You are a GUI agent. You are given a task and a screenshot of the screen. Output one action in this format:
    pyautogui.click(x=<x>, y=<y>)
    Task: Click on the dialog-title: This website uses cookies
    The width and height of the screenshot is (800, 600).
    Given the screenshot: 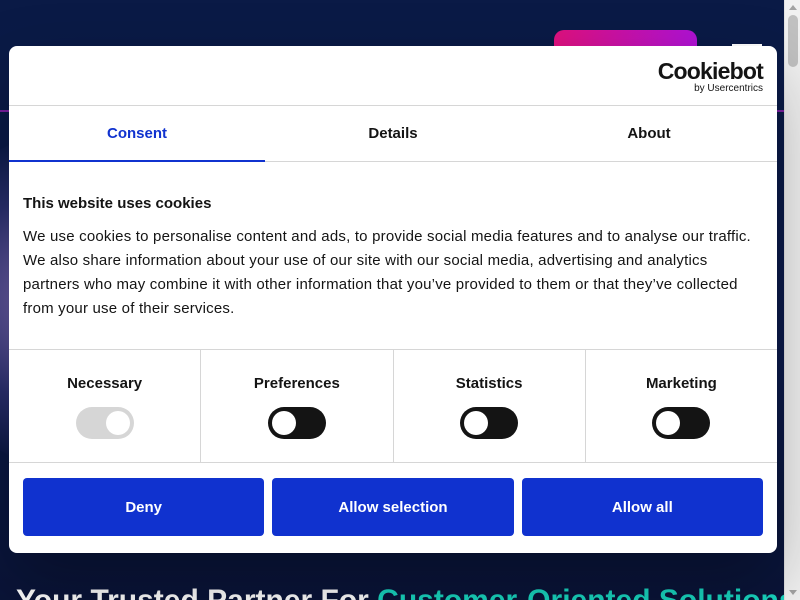 What is the action you would take?
    pyautogui.click(x=117, y=203)
    